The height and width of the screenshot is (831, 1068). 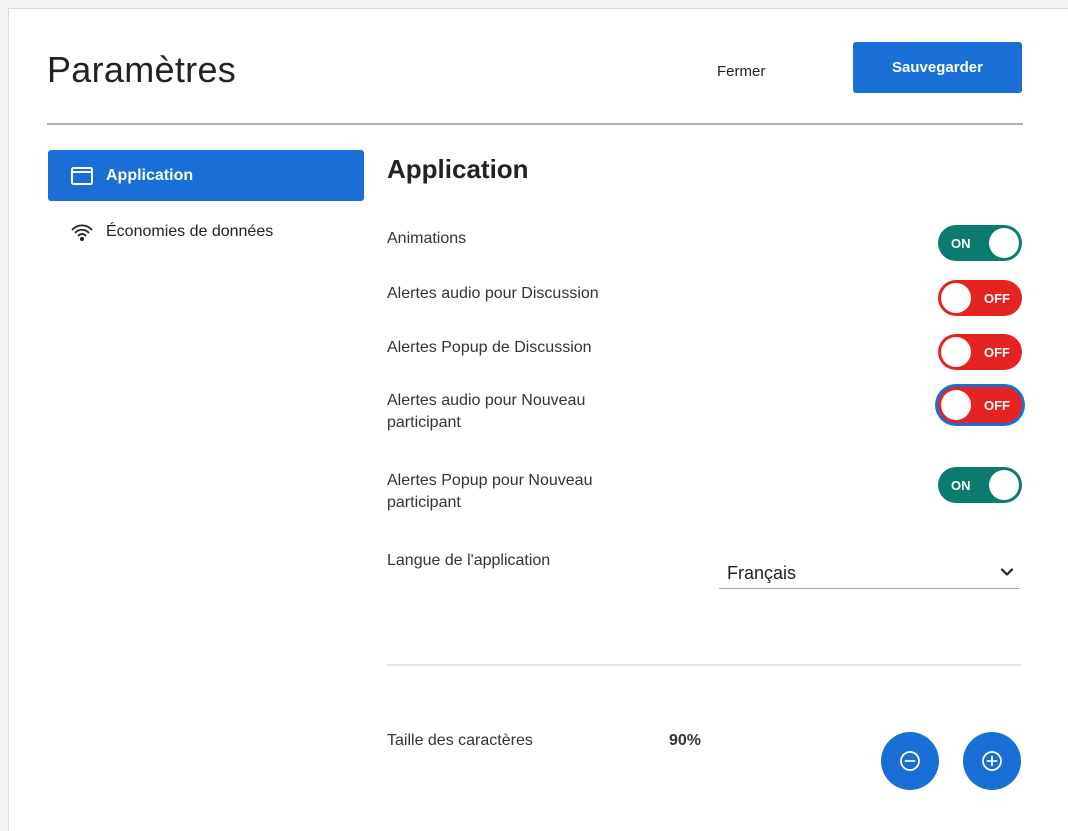 What do you see at coordinates (190, 231) in the screenshot?
I see `sidebar-item-label: Économies de données` at bounding box center [190, 231].